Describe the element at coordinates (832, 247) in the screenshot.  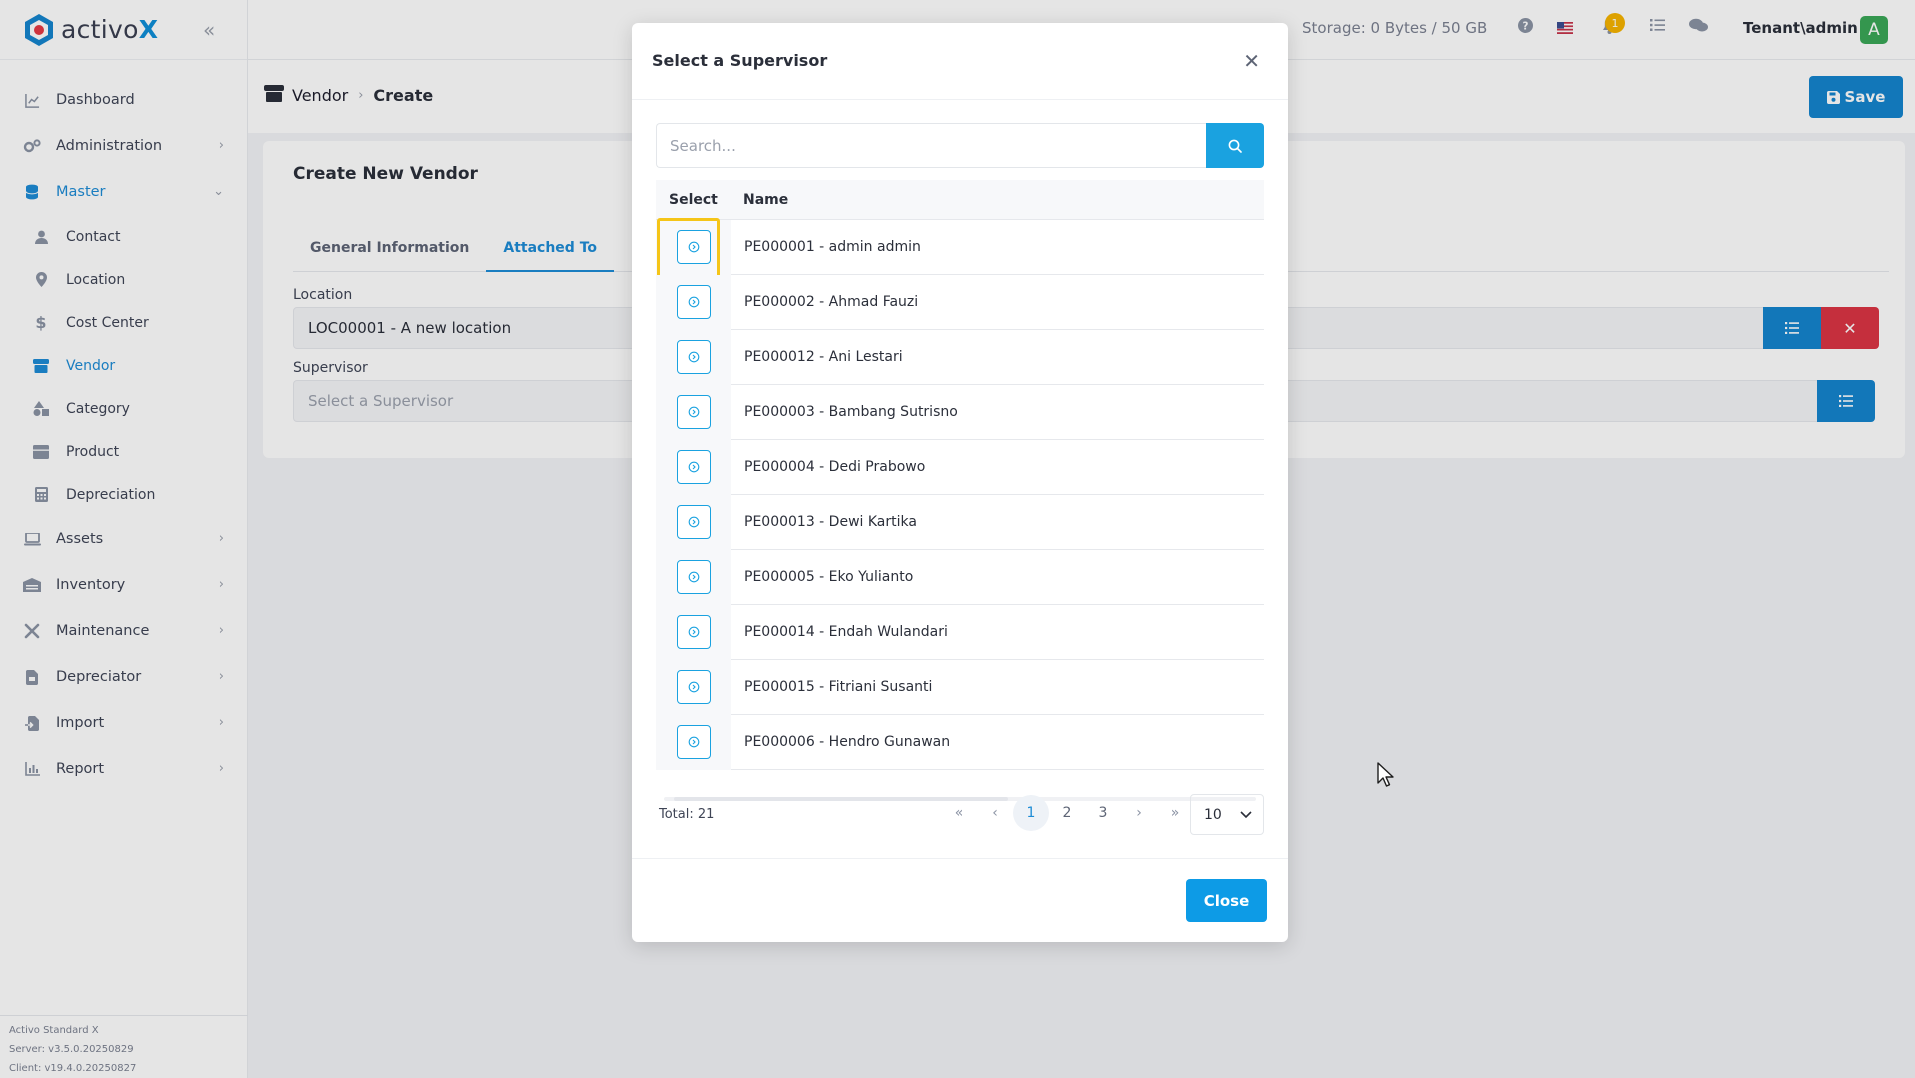
I see `supervisor-name: PE000001 - admin admin` at that location.